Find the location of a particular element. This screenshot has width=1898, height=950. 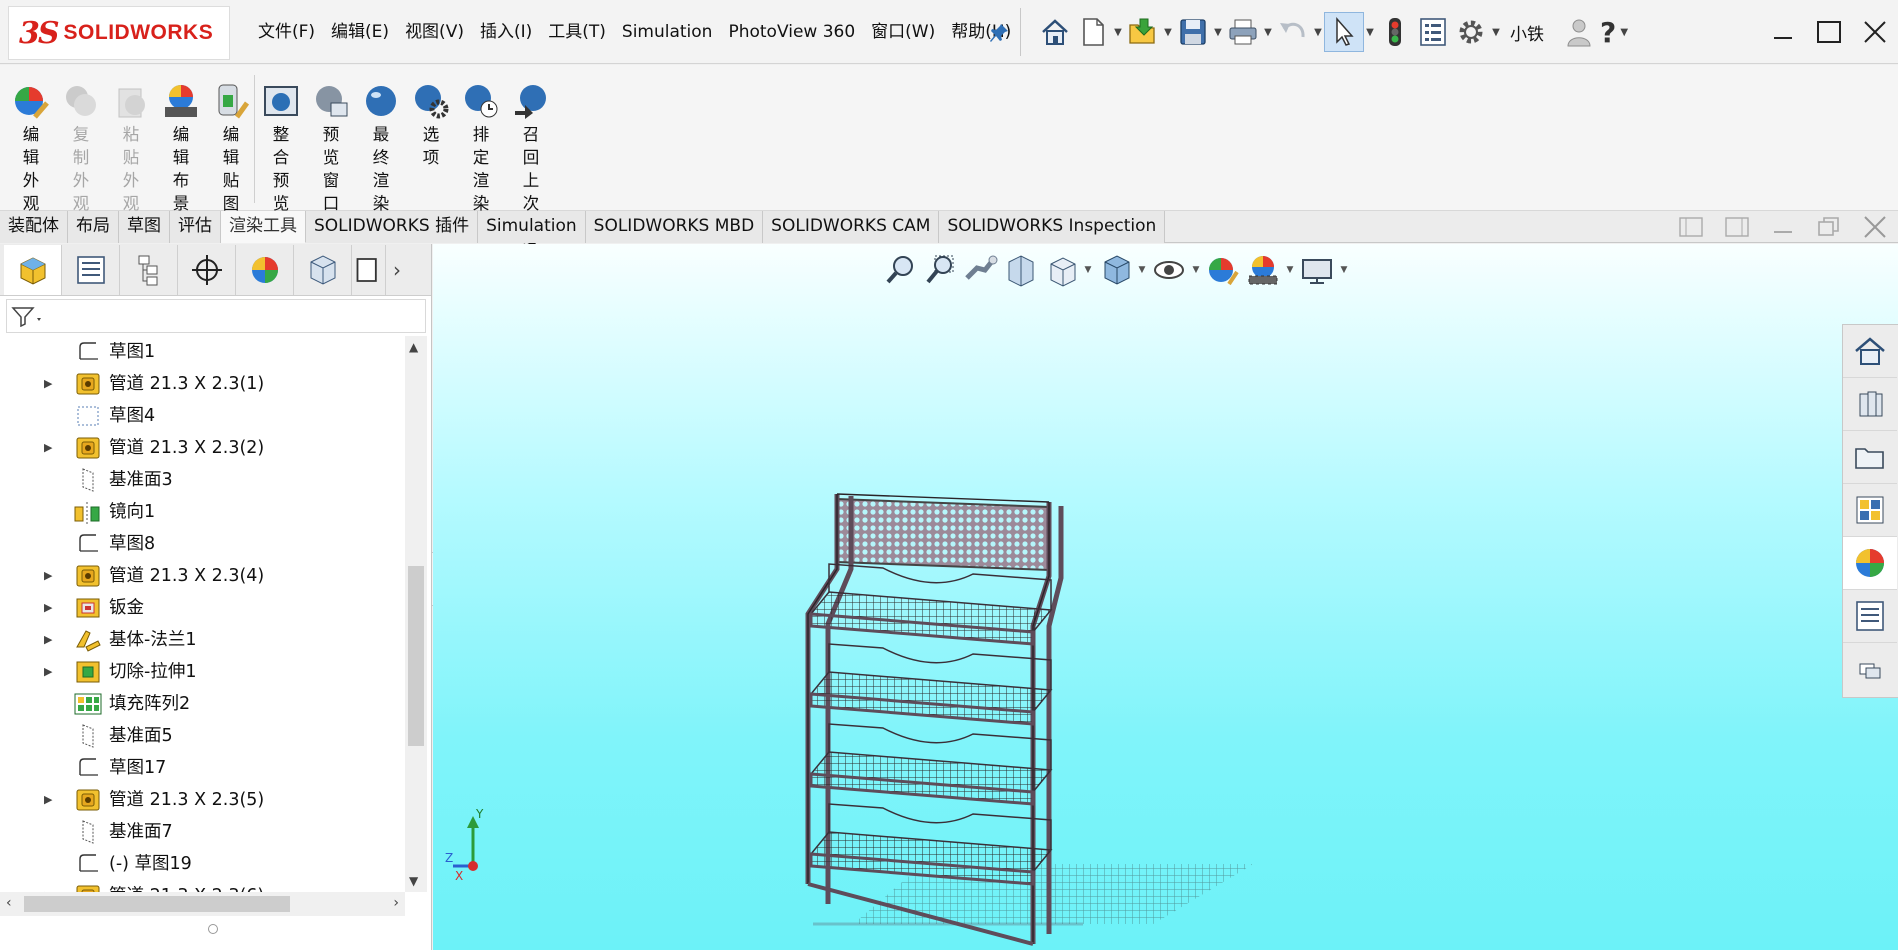

cam-feature-tree-icon is located at coordinates (323, 269).